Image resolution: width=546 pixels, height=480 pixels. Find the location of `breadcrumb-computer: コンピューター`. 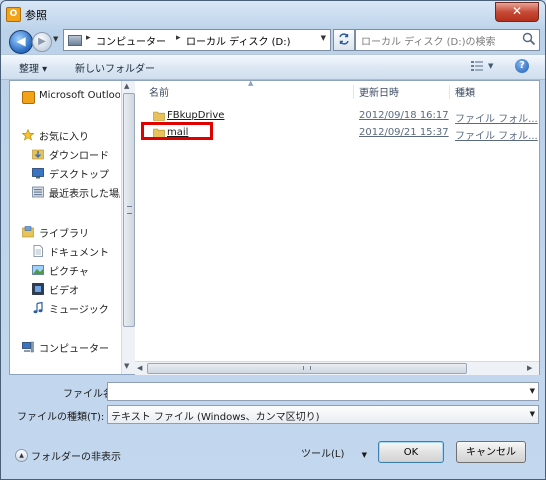

breadcrumb-computer: コンピューター is located at coordinates (131, 40).